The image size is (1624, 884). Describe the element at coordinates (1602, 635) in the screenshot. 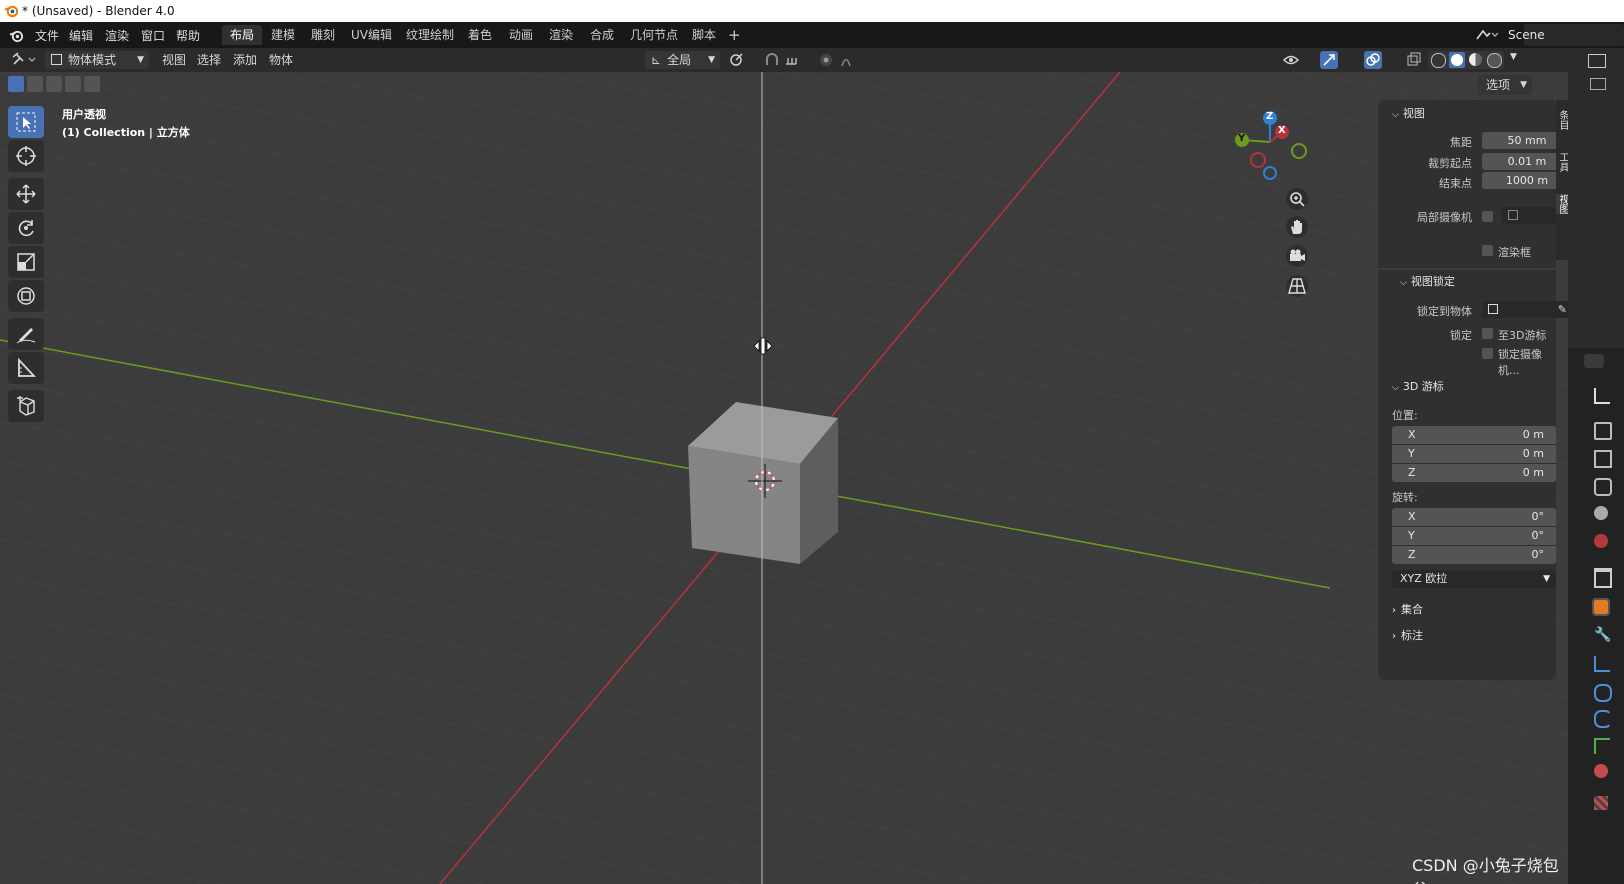

I see `modifier-properties-icon: 🔧` at that location.